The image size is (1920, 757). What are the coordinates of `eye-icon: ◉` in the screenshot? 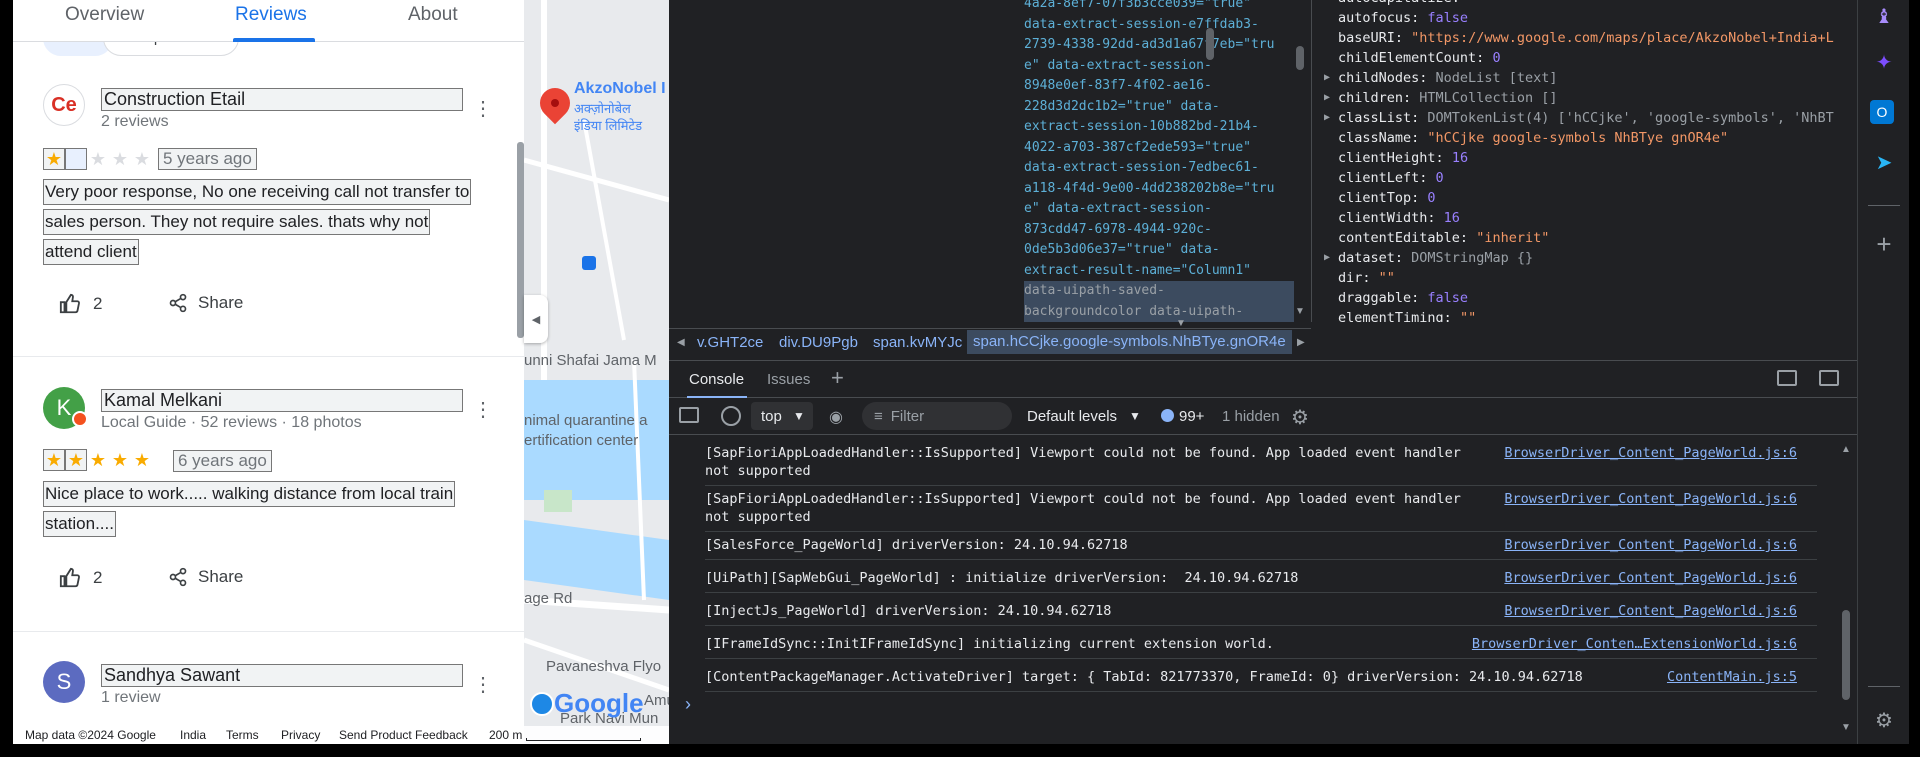 It's located at (836, 417).